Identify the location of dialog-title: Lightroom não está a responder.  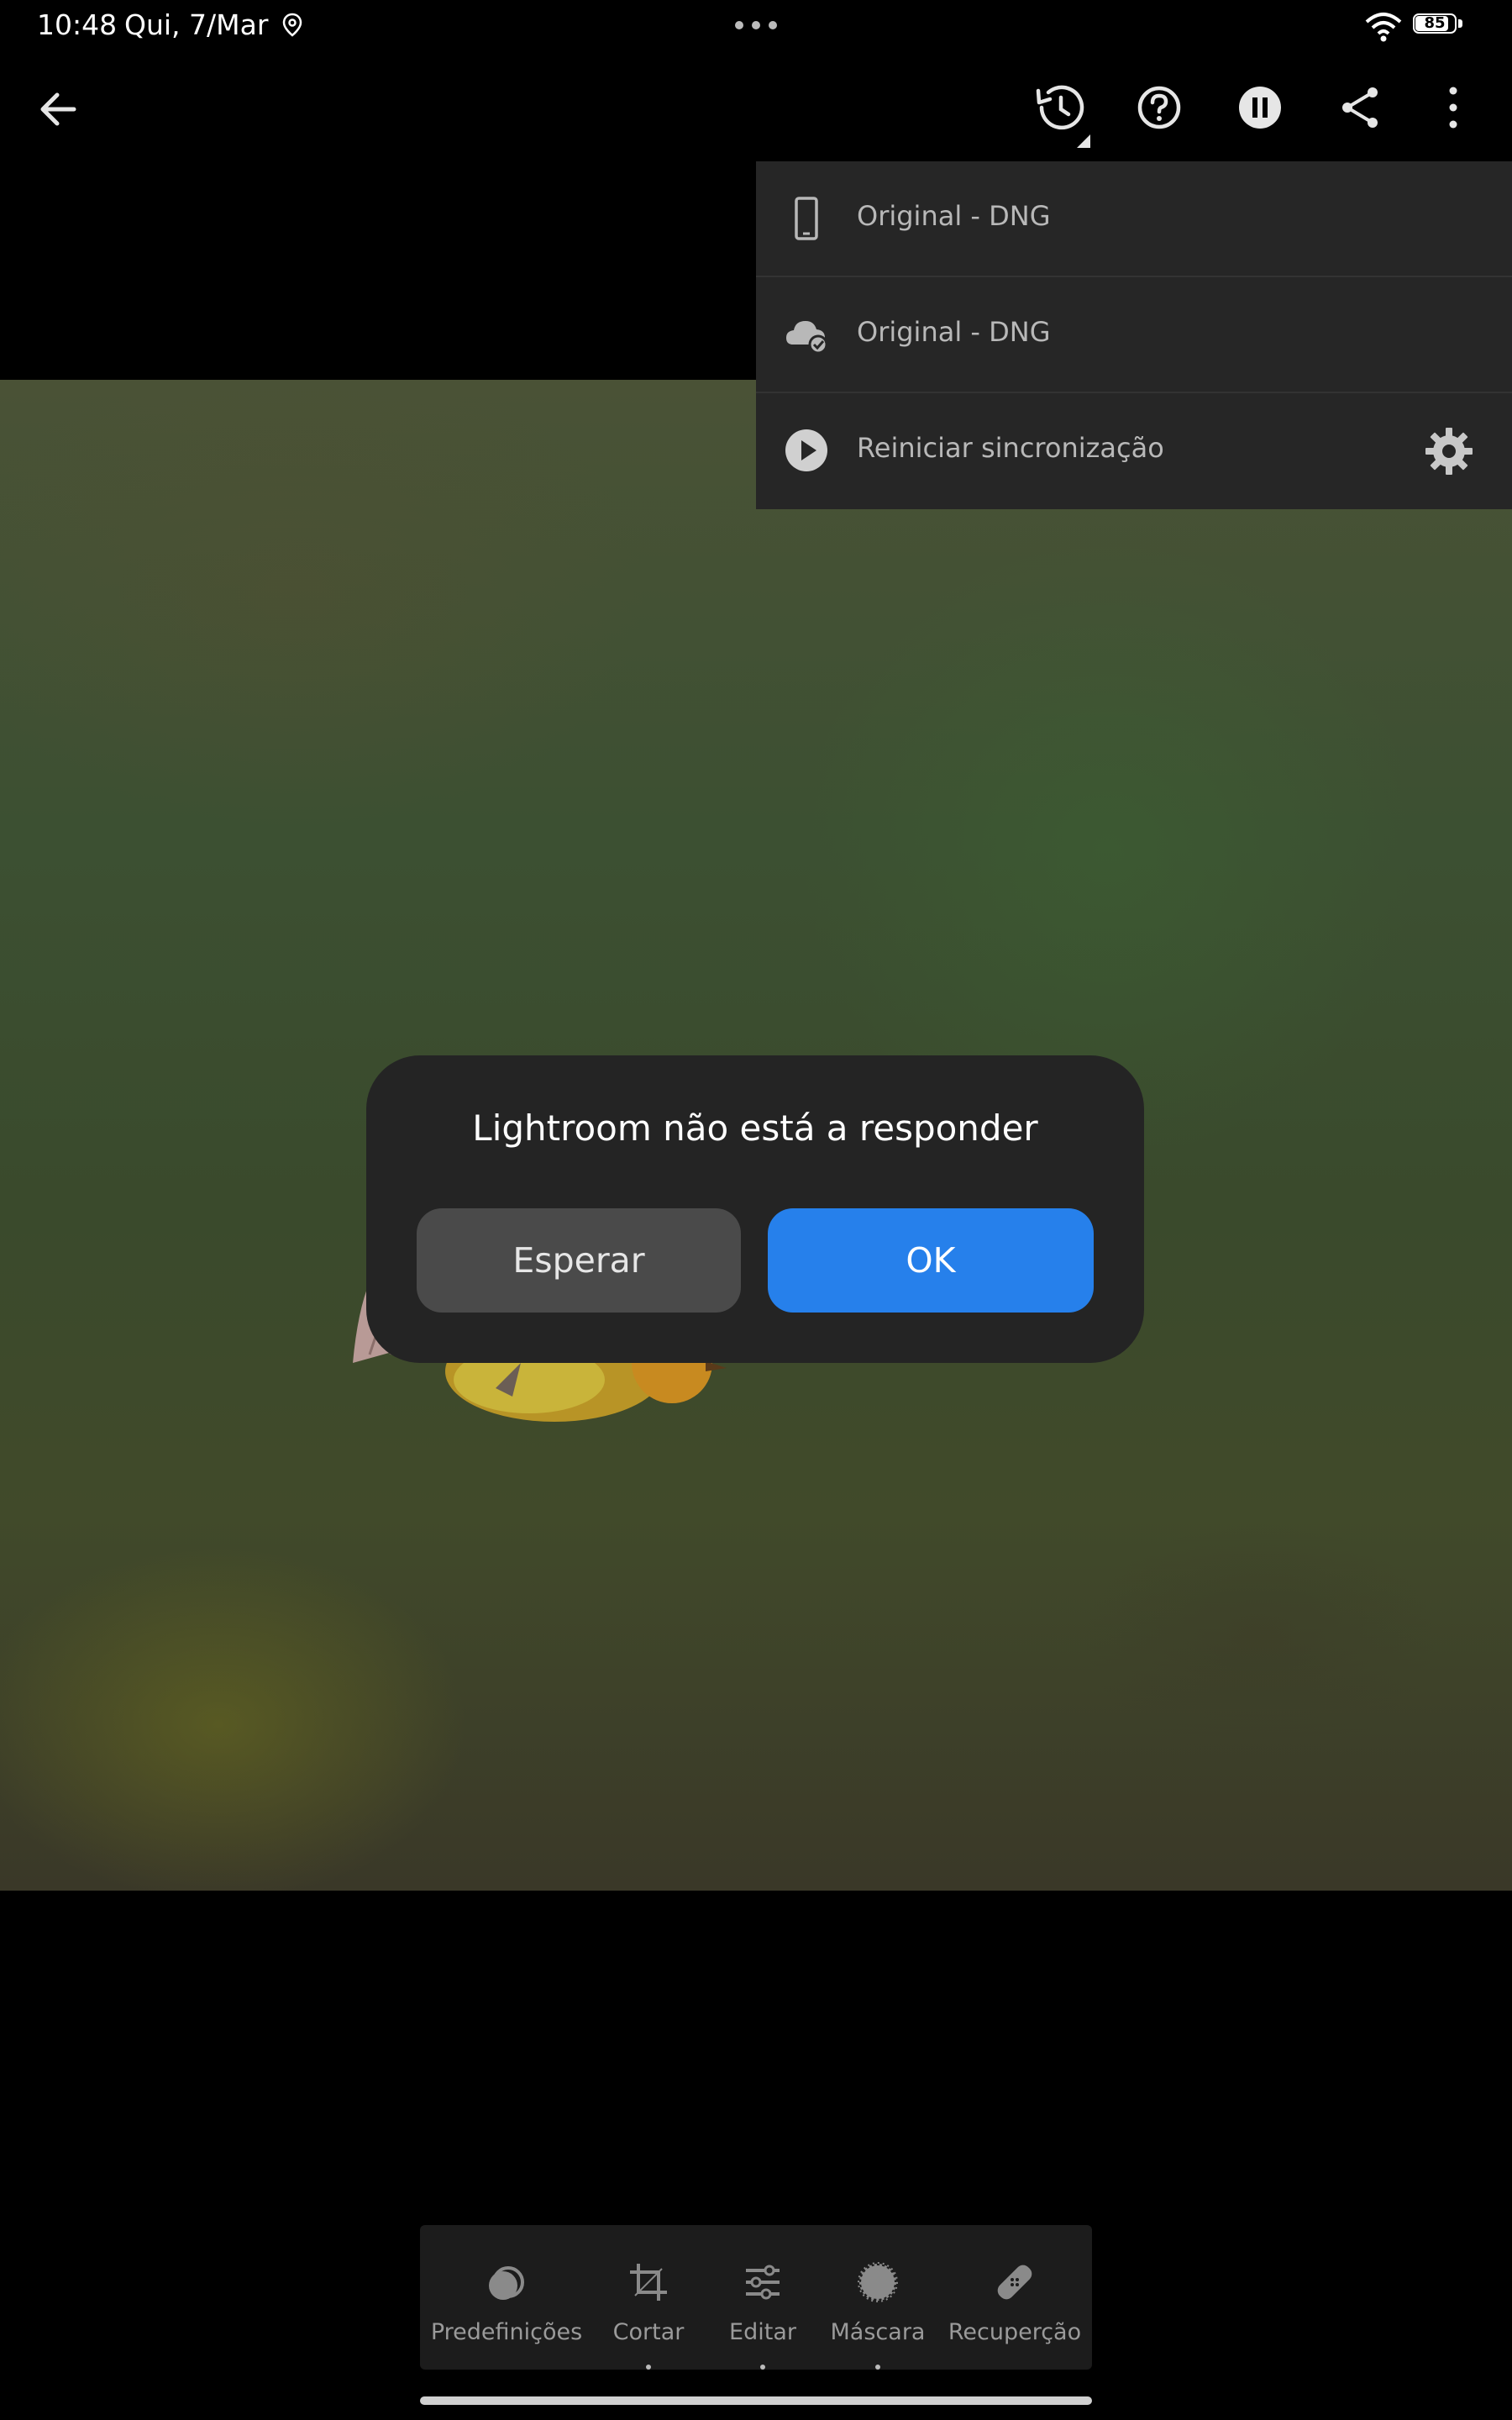
(755, 1128).